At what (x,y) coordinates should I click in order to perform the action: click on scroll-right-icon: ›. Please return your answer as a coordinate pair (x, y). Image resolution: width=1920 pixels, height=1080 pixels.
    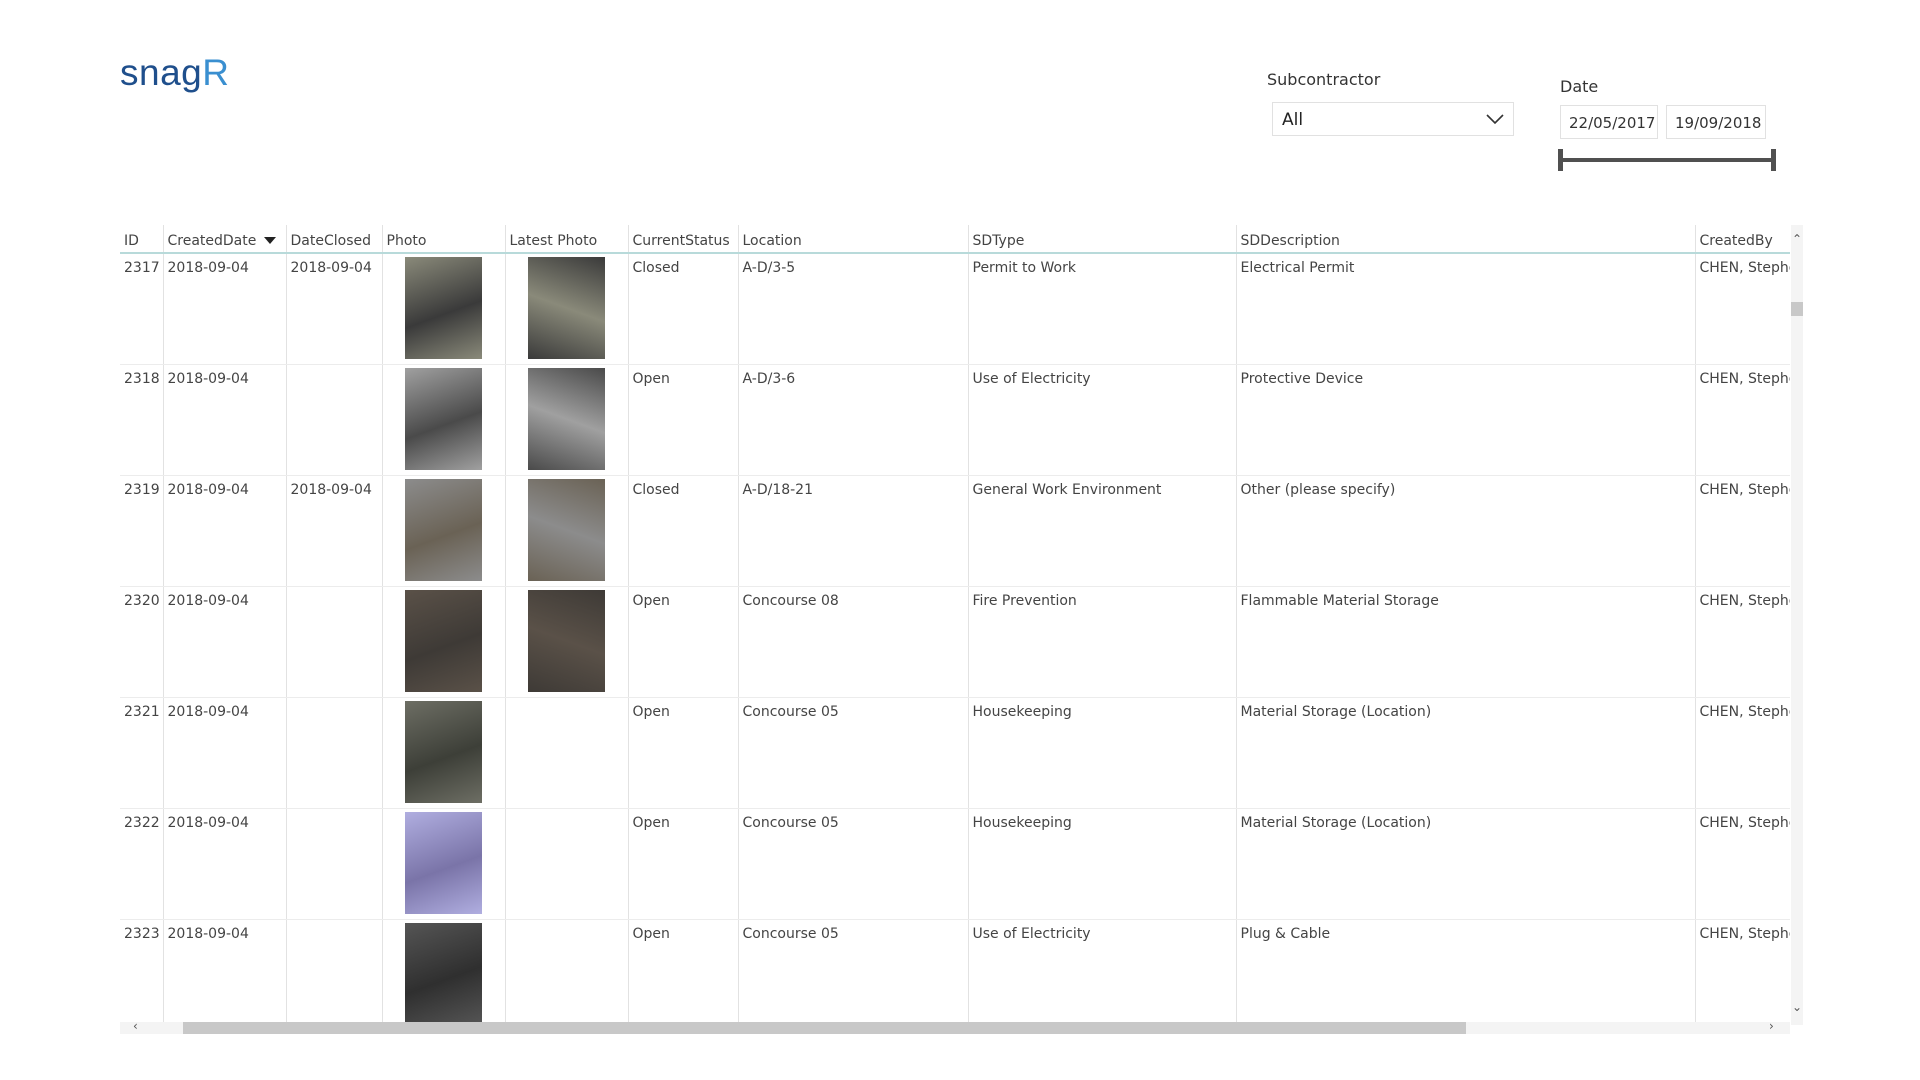
    Looking at the image, I should click on (1771, 1026).